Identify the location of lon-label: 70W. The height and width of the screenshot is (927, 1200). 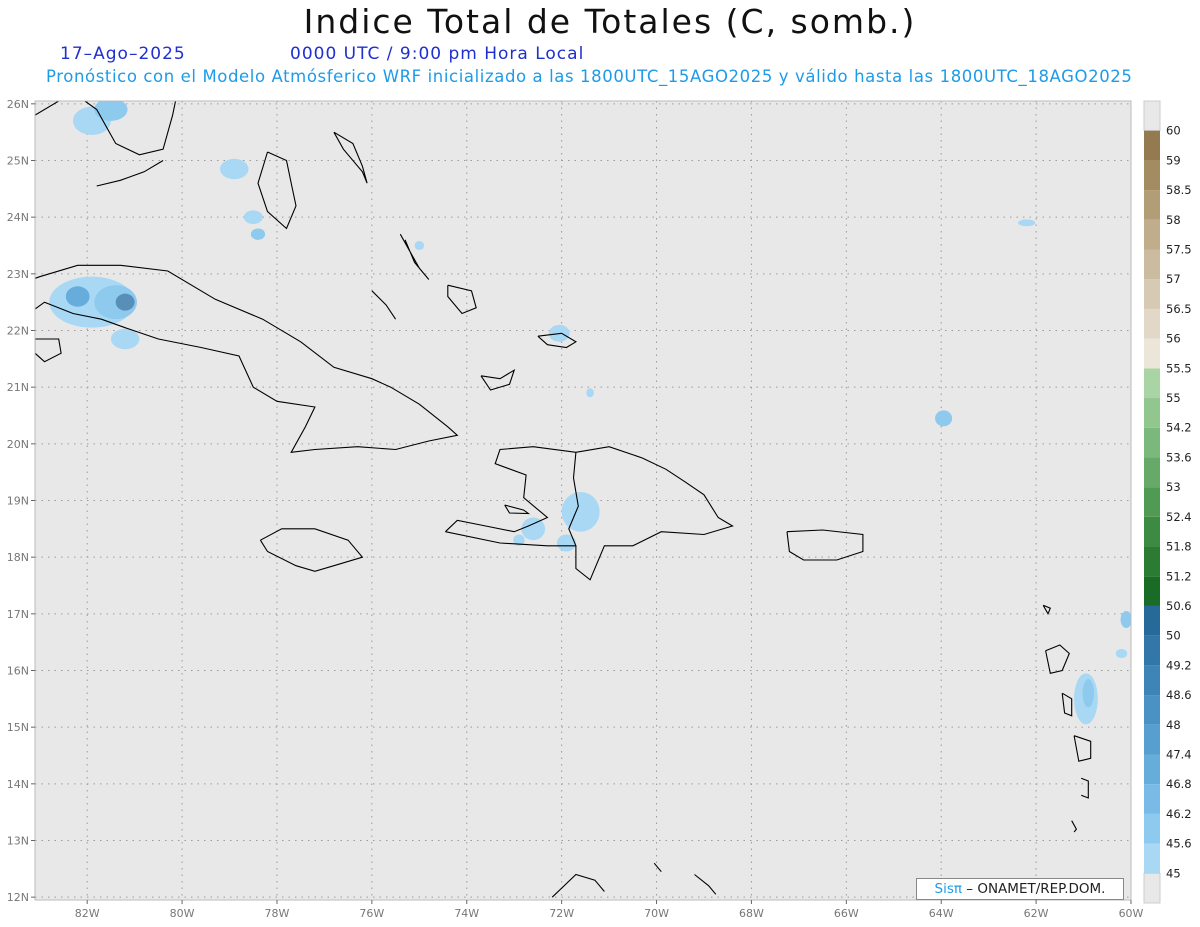
(656, 913).